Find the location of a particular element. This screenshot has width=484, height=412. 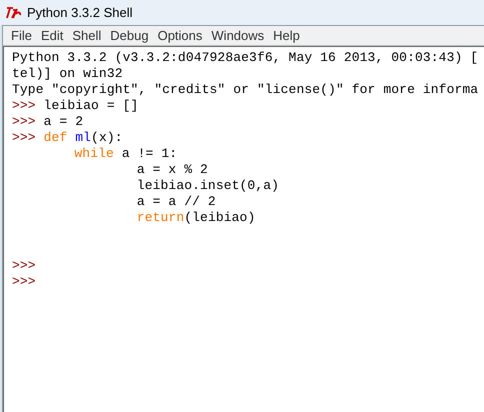

code-text: (leibiao) is located at coordinates (220, 217).